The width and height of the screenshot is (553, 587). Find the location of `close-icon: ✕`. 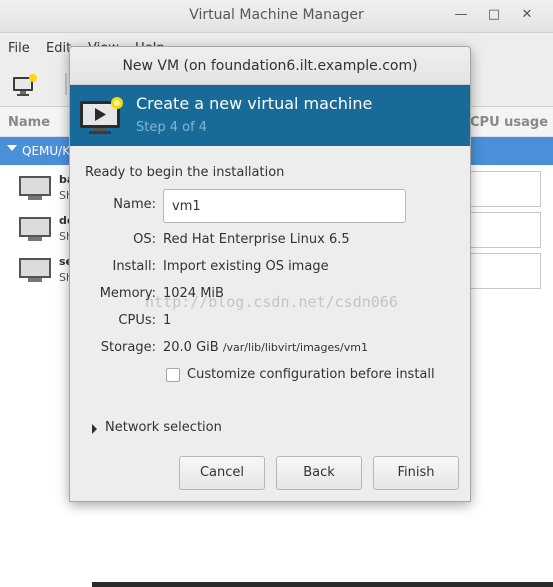

close-icon: ✕ is located at coordinates (527, 15).